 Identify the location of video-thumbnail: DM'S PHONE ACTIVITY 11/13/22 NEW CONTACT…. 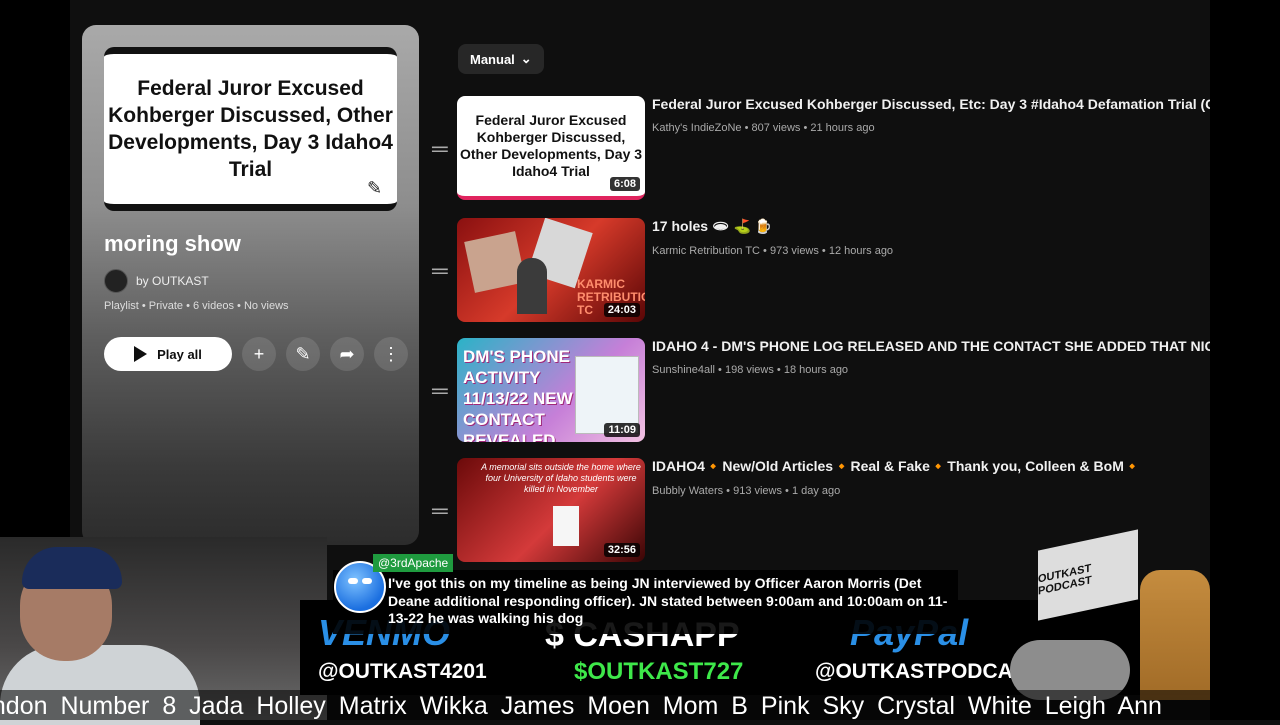
(551, 390).